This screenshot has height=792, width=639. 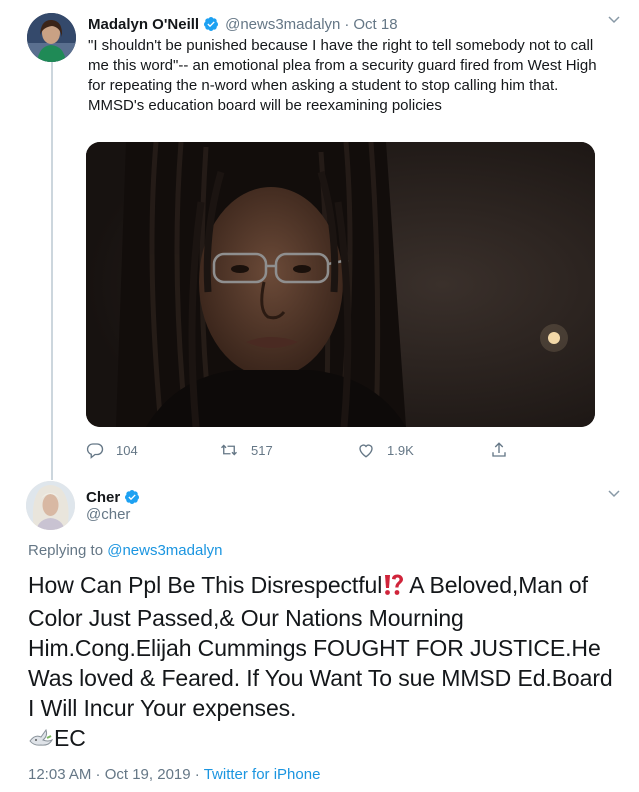 What do you see at coordinates (393, 587) in the screenshot?
I see `interrobang-emoji-icon` at bounding box center [393, 587].